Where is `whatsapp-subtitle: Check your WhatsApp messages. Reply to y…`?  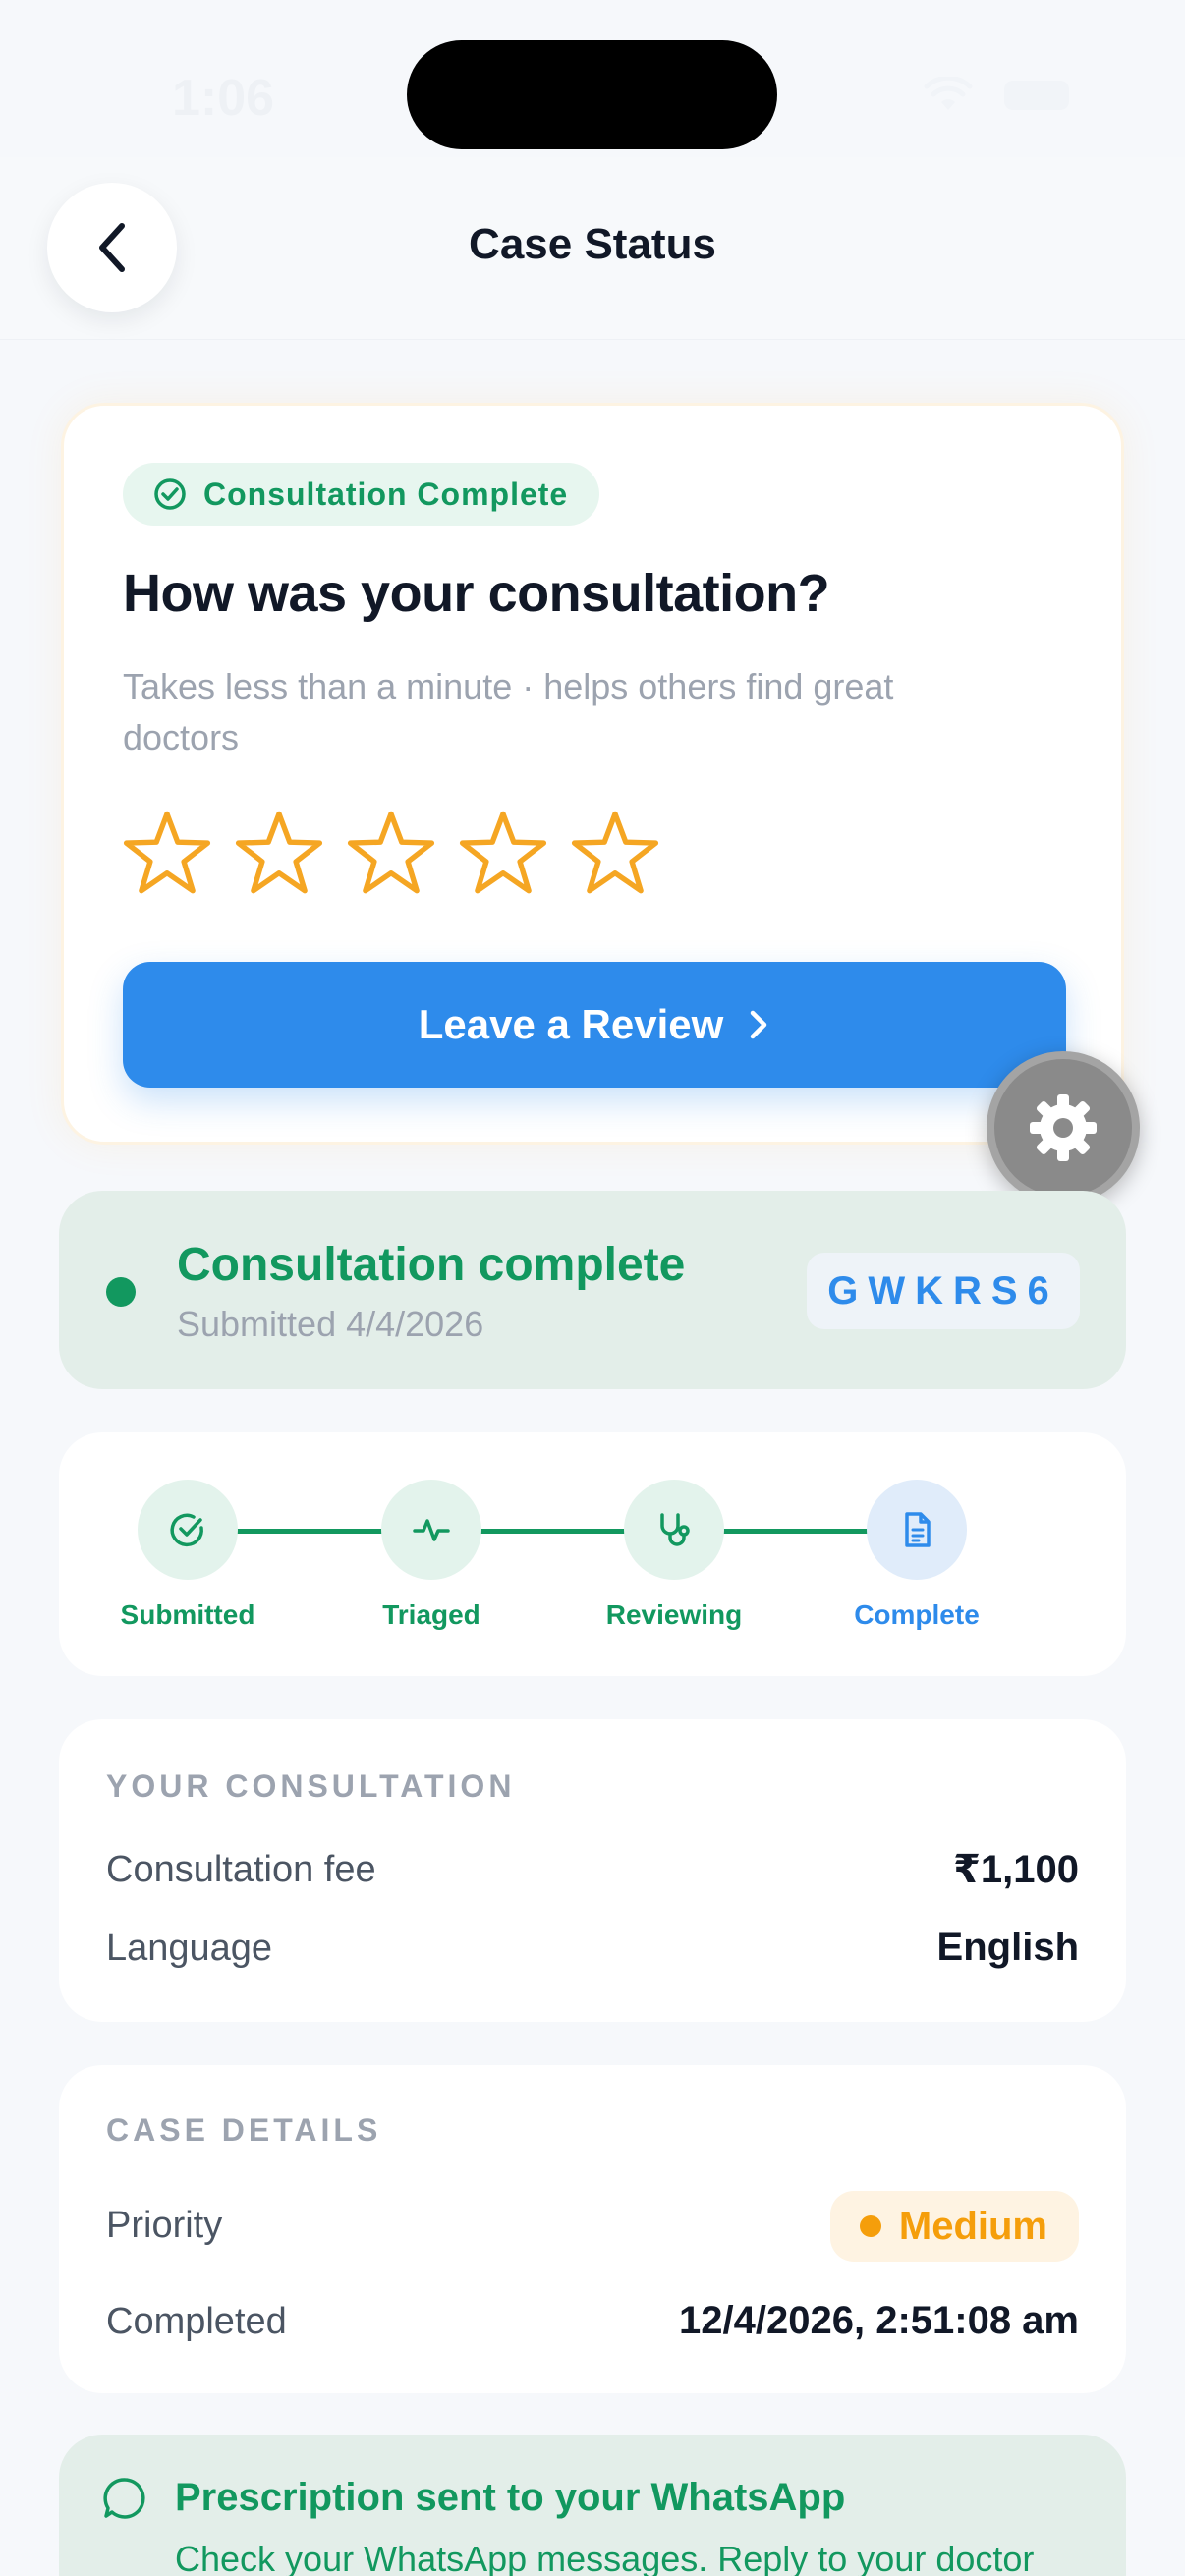
whatsapp-subtitle: Check your WhatsApp messages. Reply to y… is located at coordinates (605, 2557).